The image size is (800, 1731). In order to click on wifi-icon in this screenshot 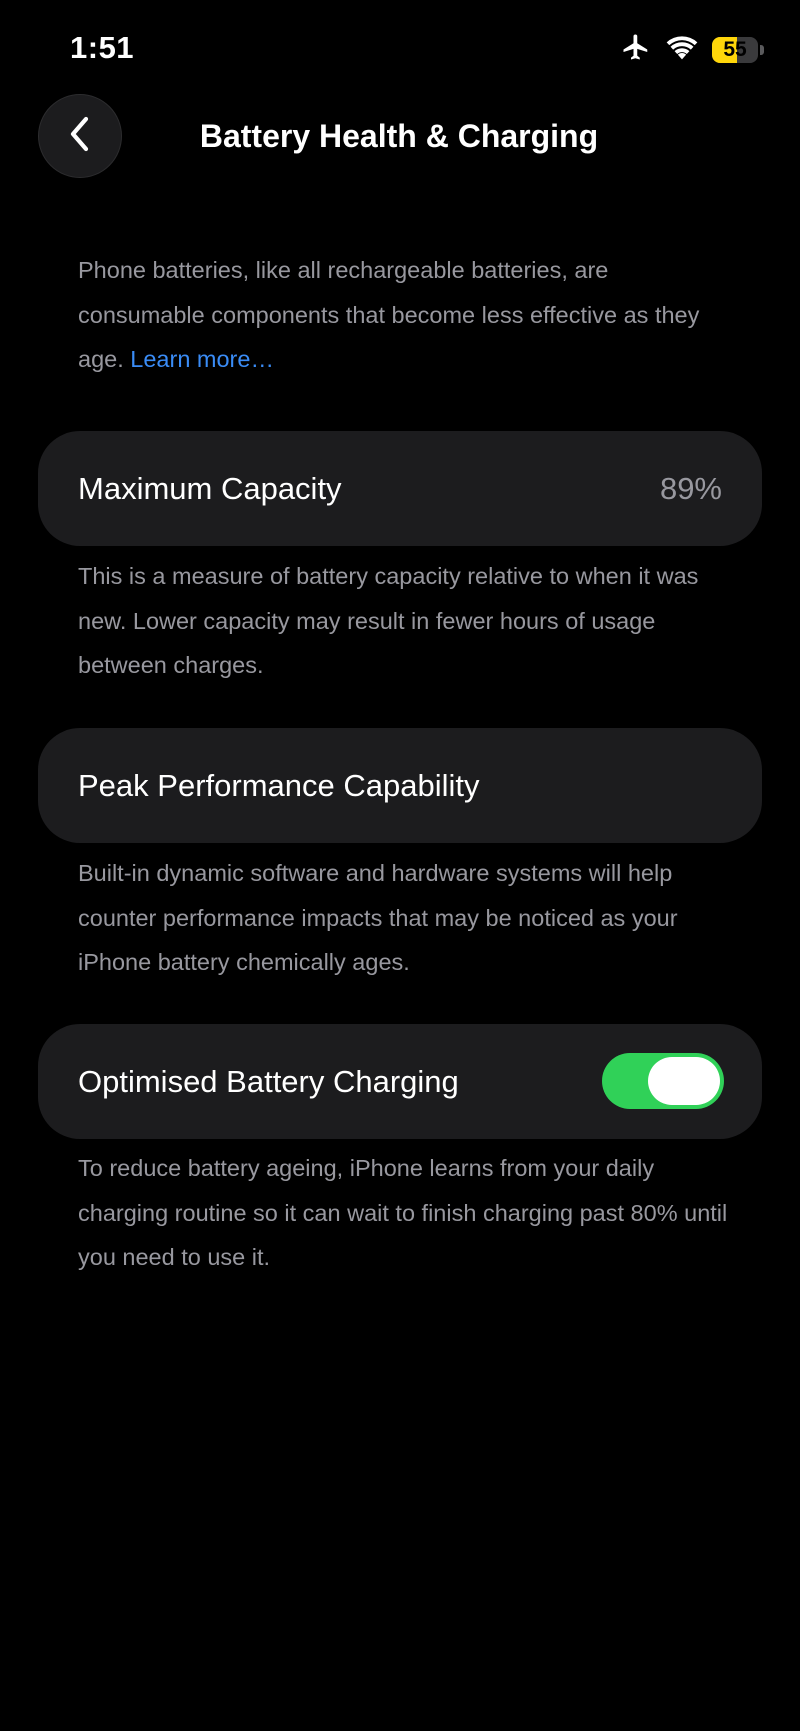, I will do `click(682, 49)`.